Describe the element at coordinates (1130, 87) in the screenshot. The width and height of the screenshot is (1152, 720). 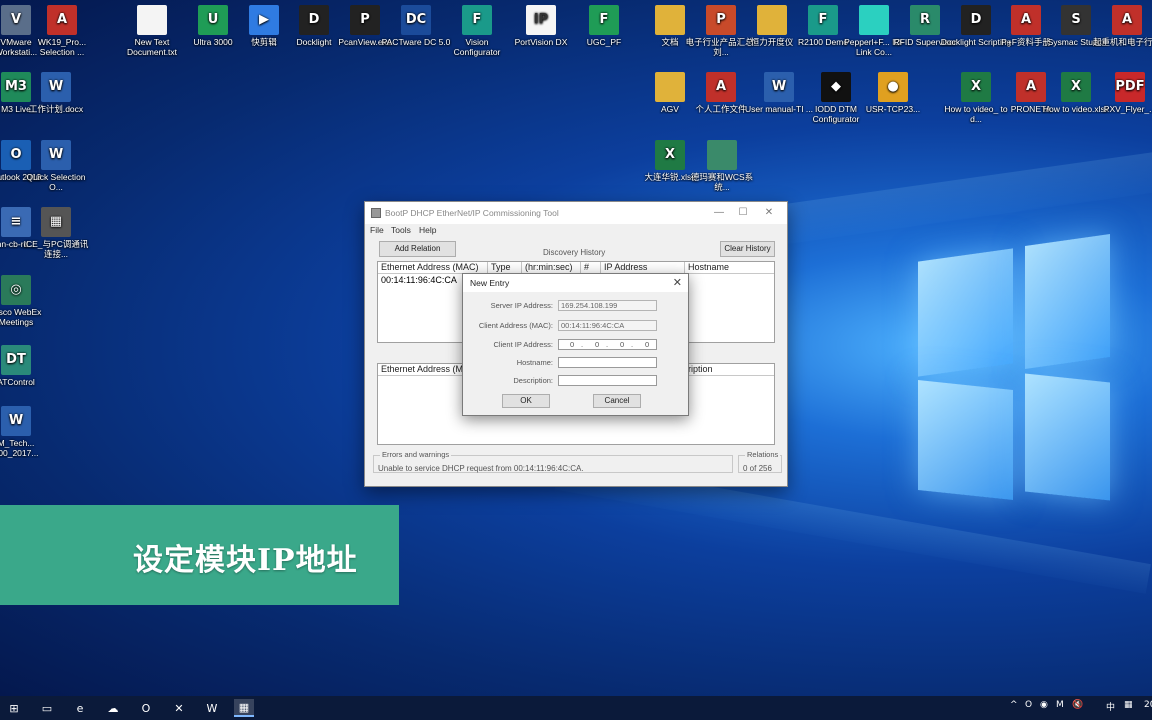
I see `app-icon: PDF` at that location.